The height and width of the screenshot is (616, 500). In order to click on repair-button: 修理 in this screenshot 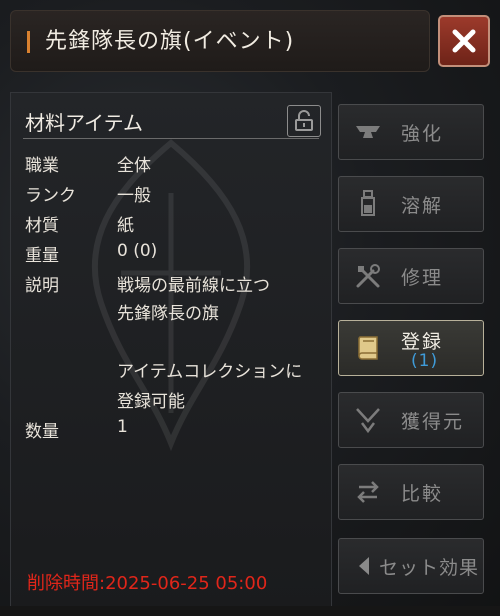, I will do `click(411, 276)`.